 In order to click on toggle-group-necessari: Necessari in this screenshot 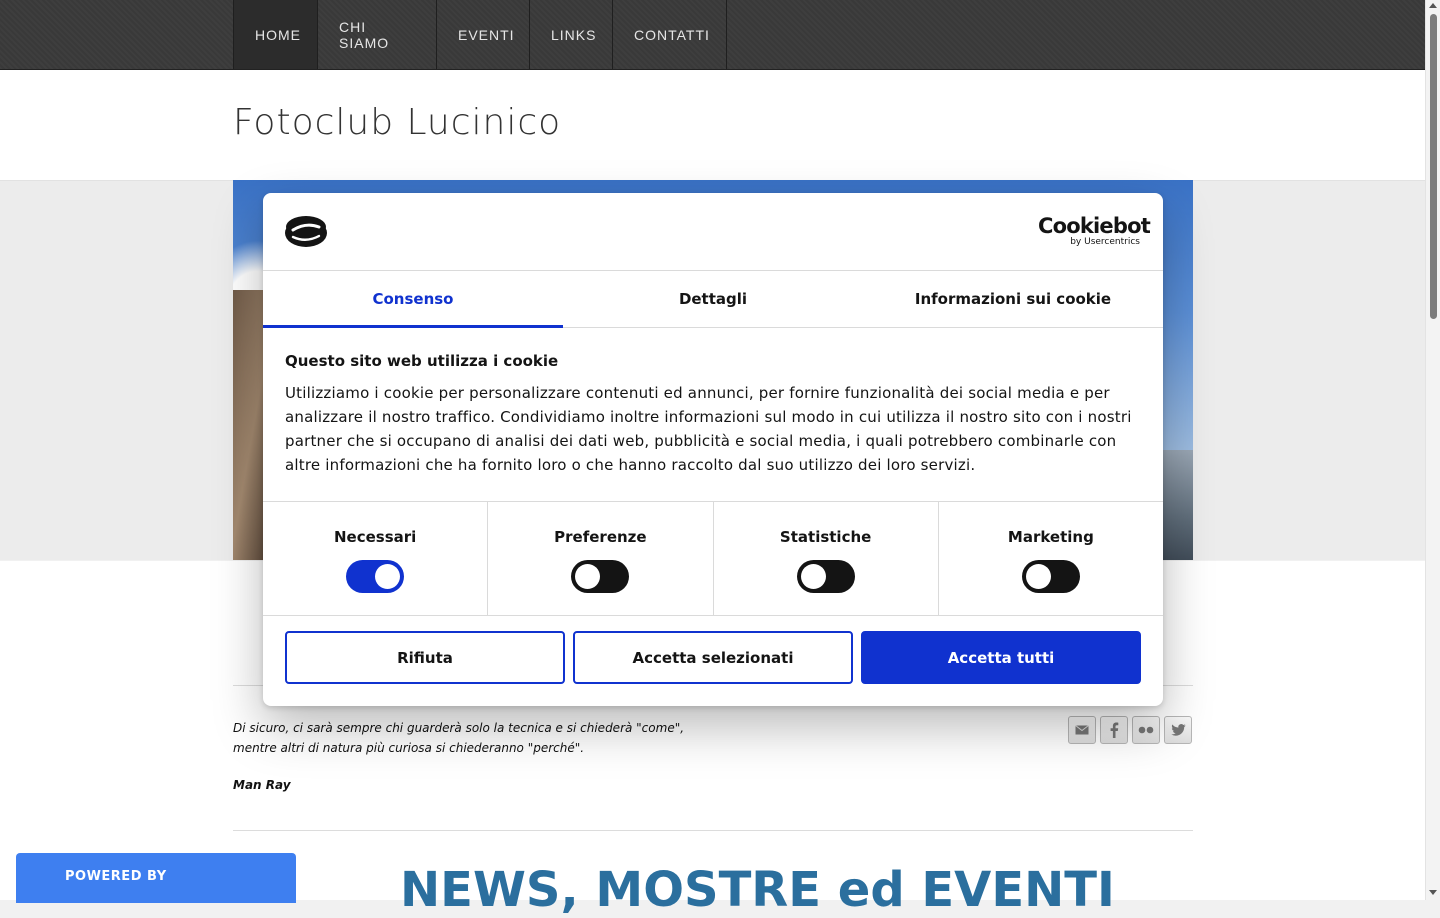, I will do `click(376, 558)`.